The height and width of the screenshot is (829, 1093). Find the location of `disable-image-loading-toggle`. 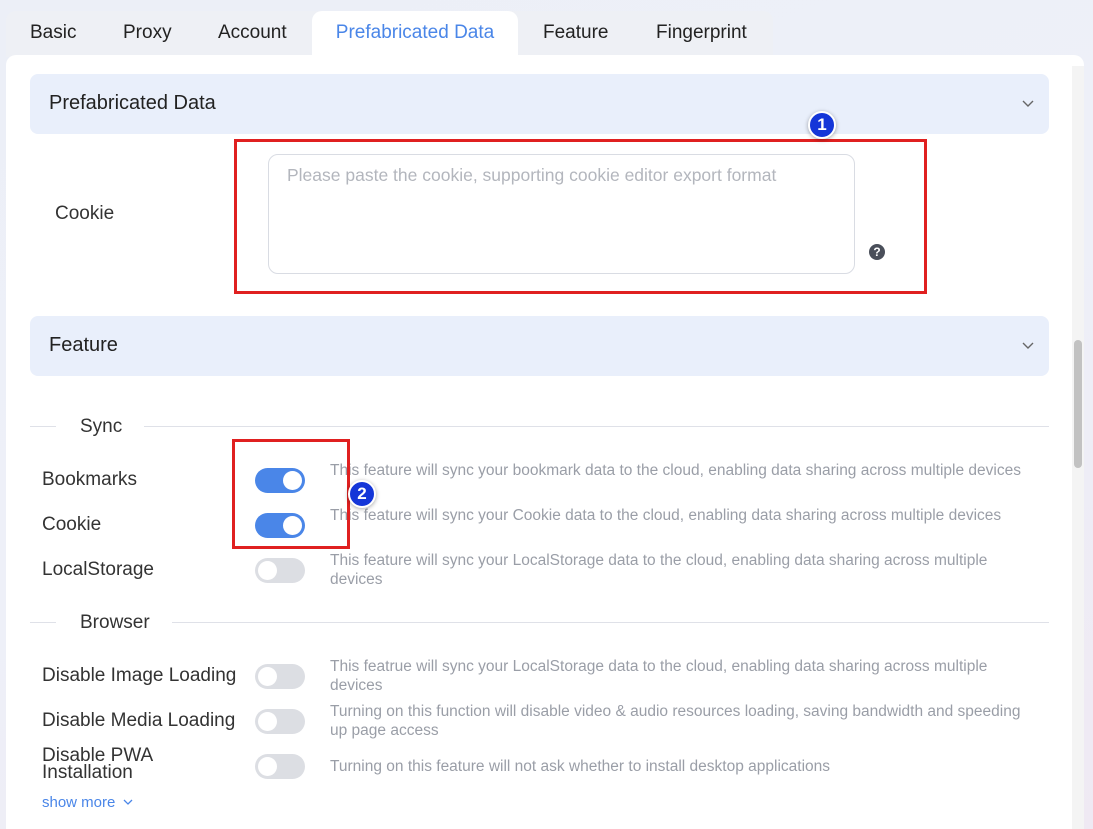

disable-image-loading-toggle is located at coordinates (280, 676).